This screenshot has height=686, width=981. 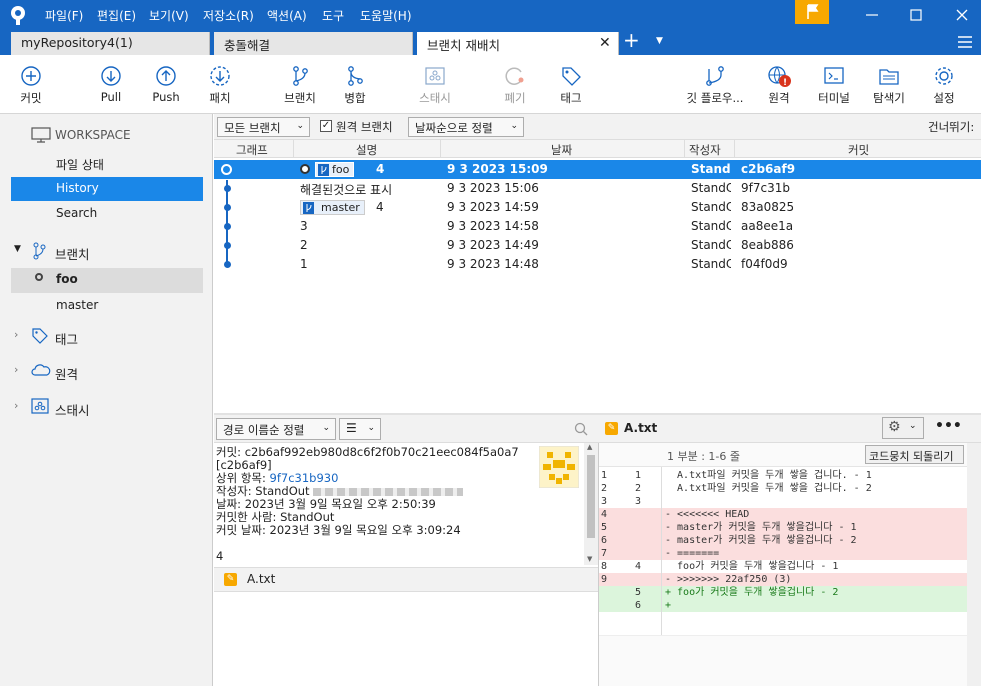 I want to click on description-column-header: 설명, so click(x=366, y=150).